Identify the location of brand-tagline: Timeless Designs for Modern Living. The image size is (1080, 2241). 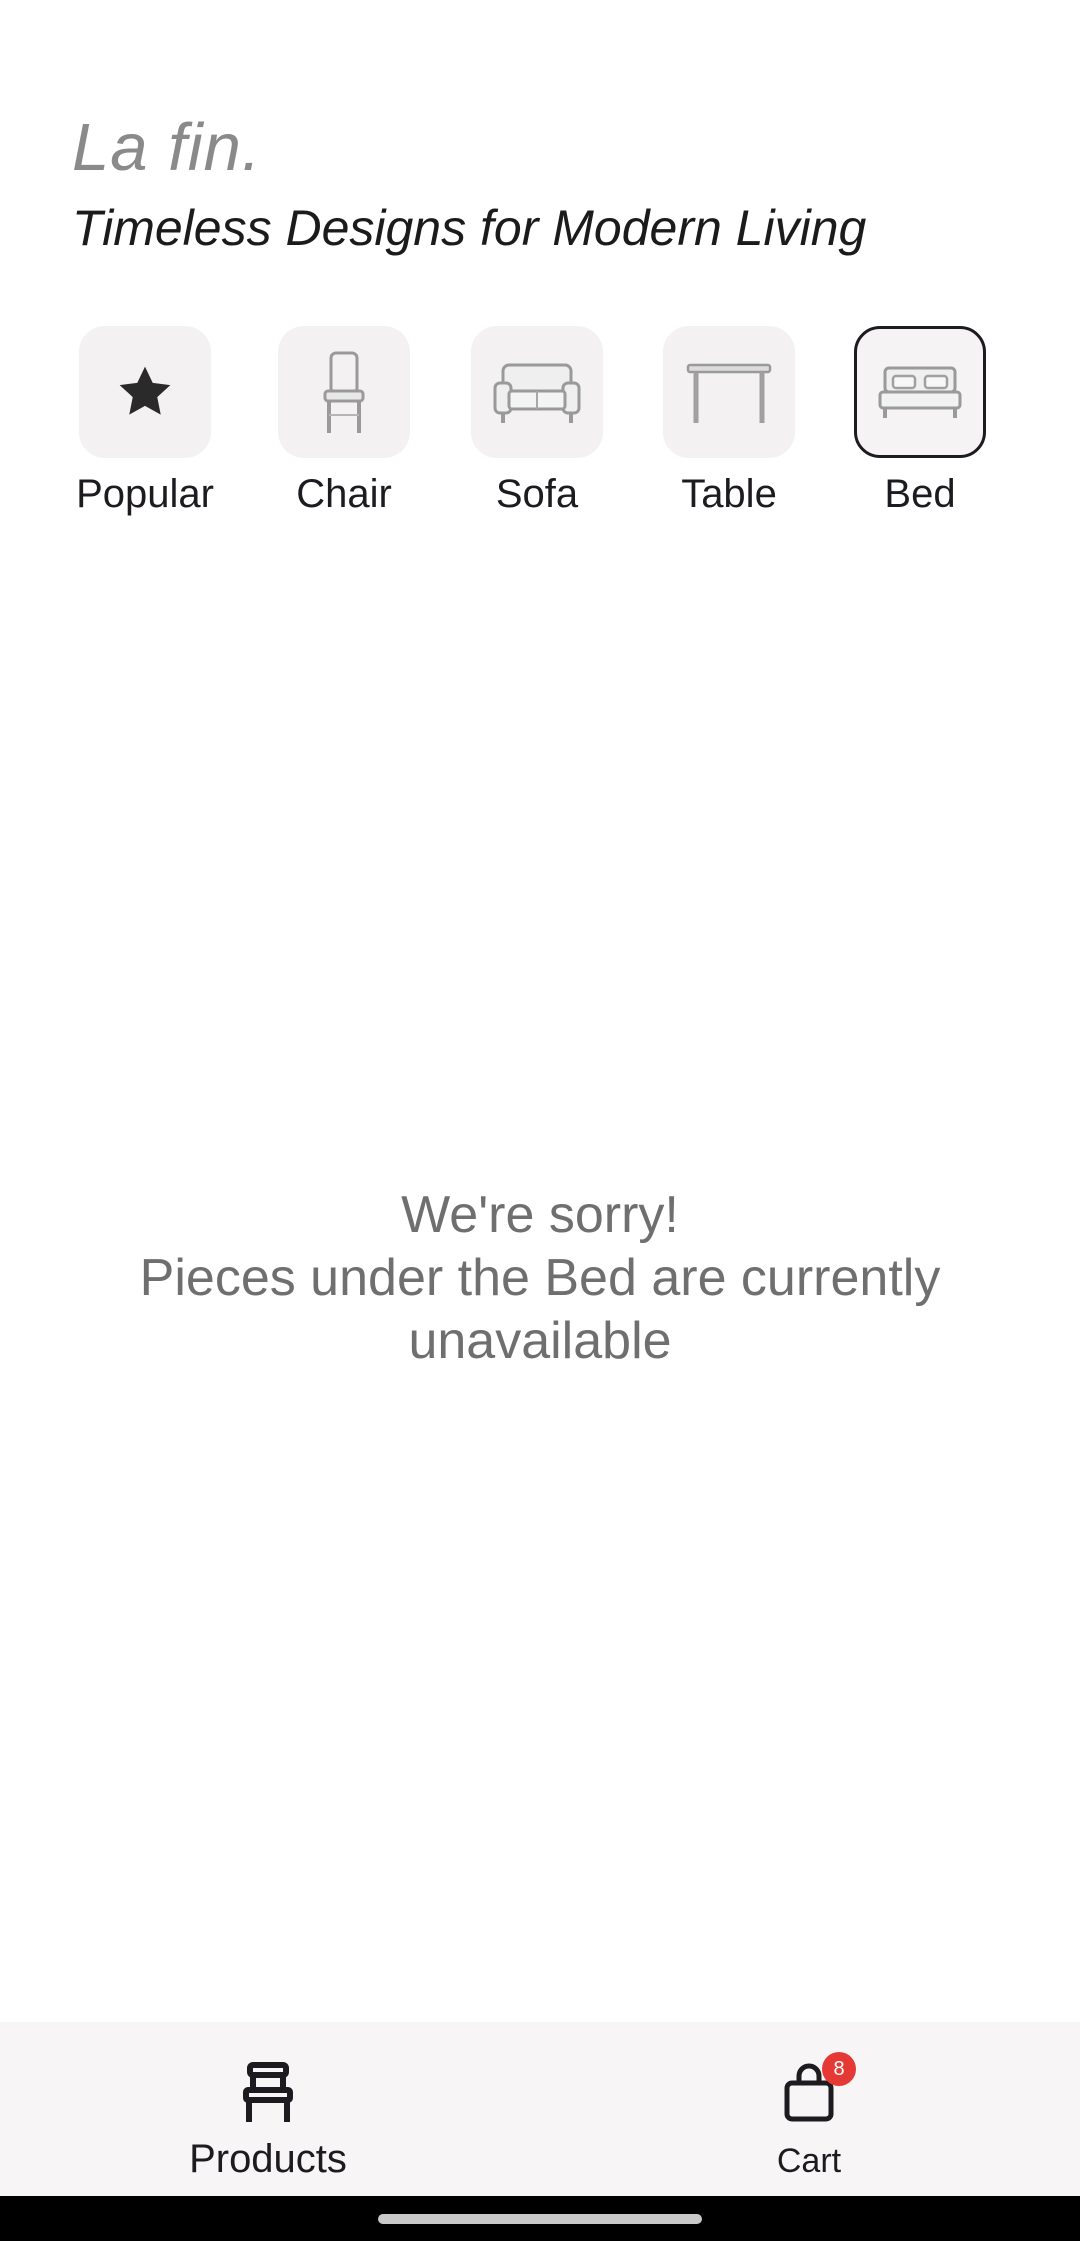
(469, 228).